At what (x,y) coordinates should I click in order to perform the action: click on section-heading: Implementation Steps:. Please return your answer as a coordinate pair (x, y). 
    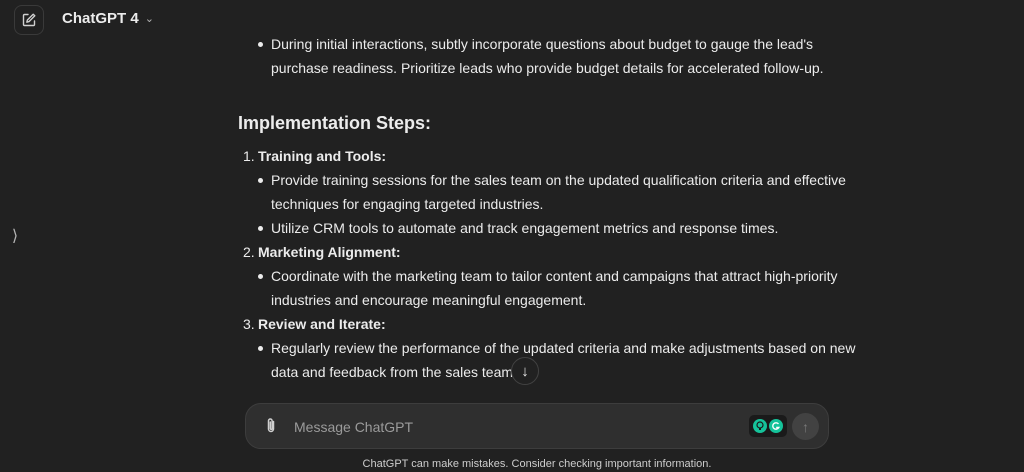
    Looking at the image, I should click on (335, 123).